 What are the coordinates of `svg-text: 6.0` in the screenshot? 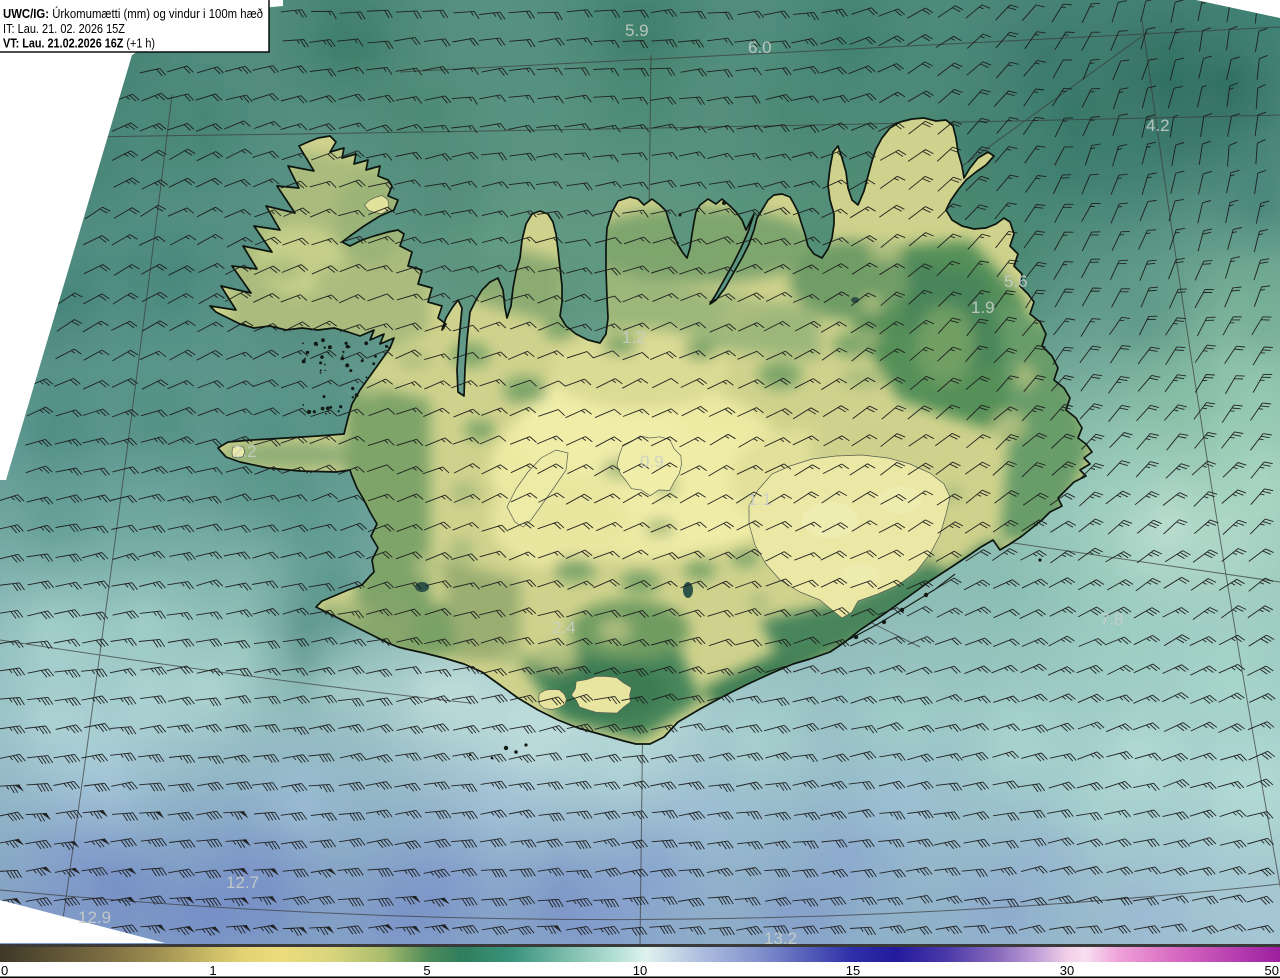 It's located at (760, 47).